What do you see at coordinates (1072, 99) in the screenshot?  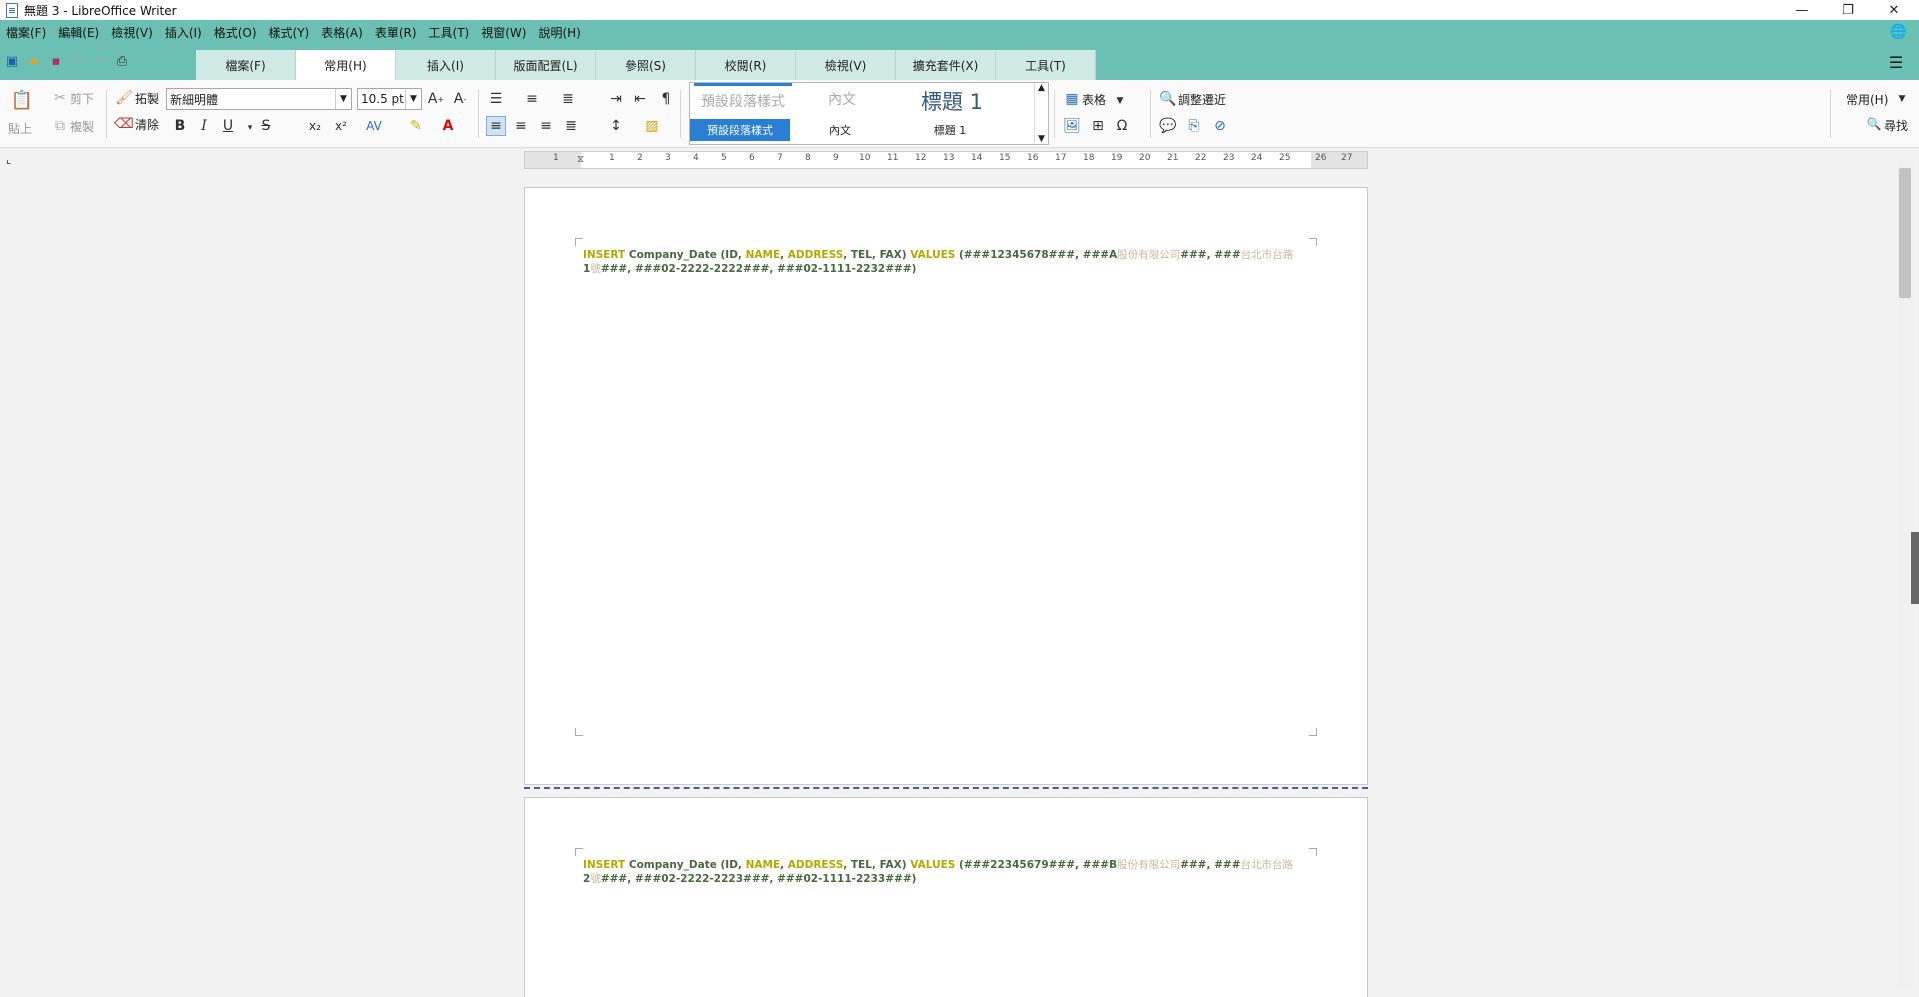 I see `table-icon: ▦` at bounding box center [1072, 99].